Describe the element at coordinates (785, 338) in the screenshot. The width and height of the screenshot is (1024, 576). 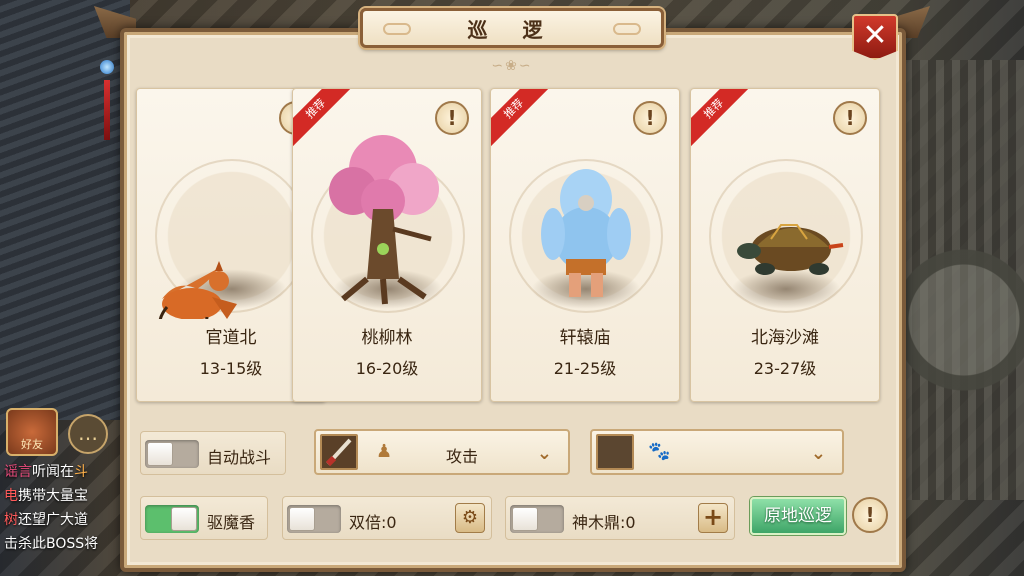
I see `zone-name: 北海沙滩` at that location.